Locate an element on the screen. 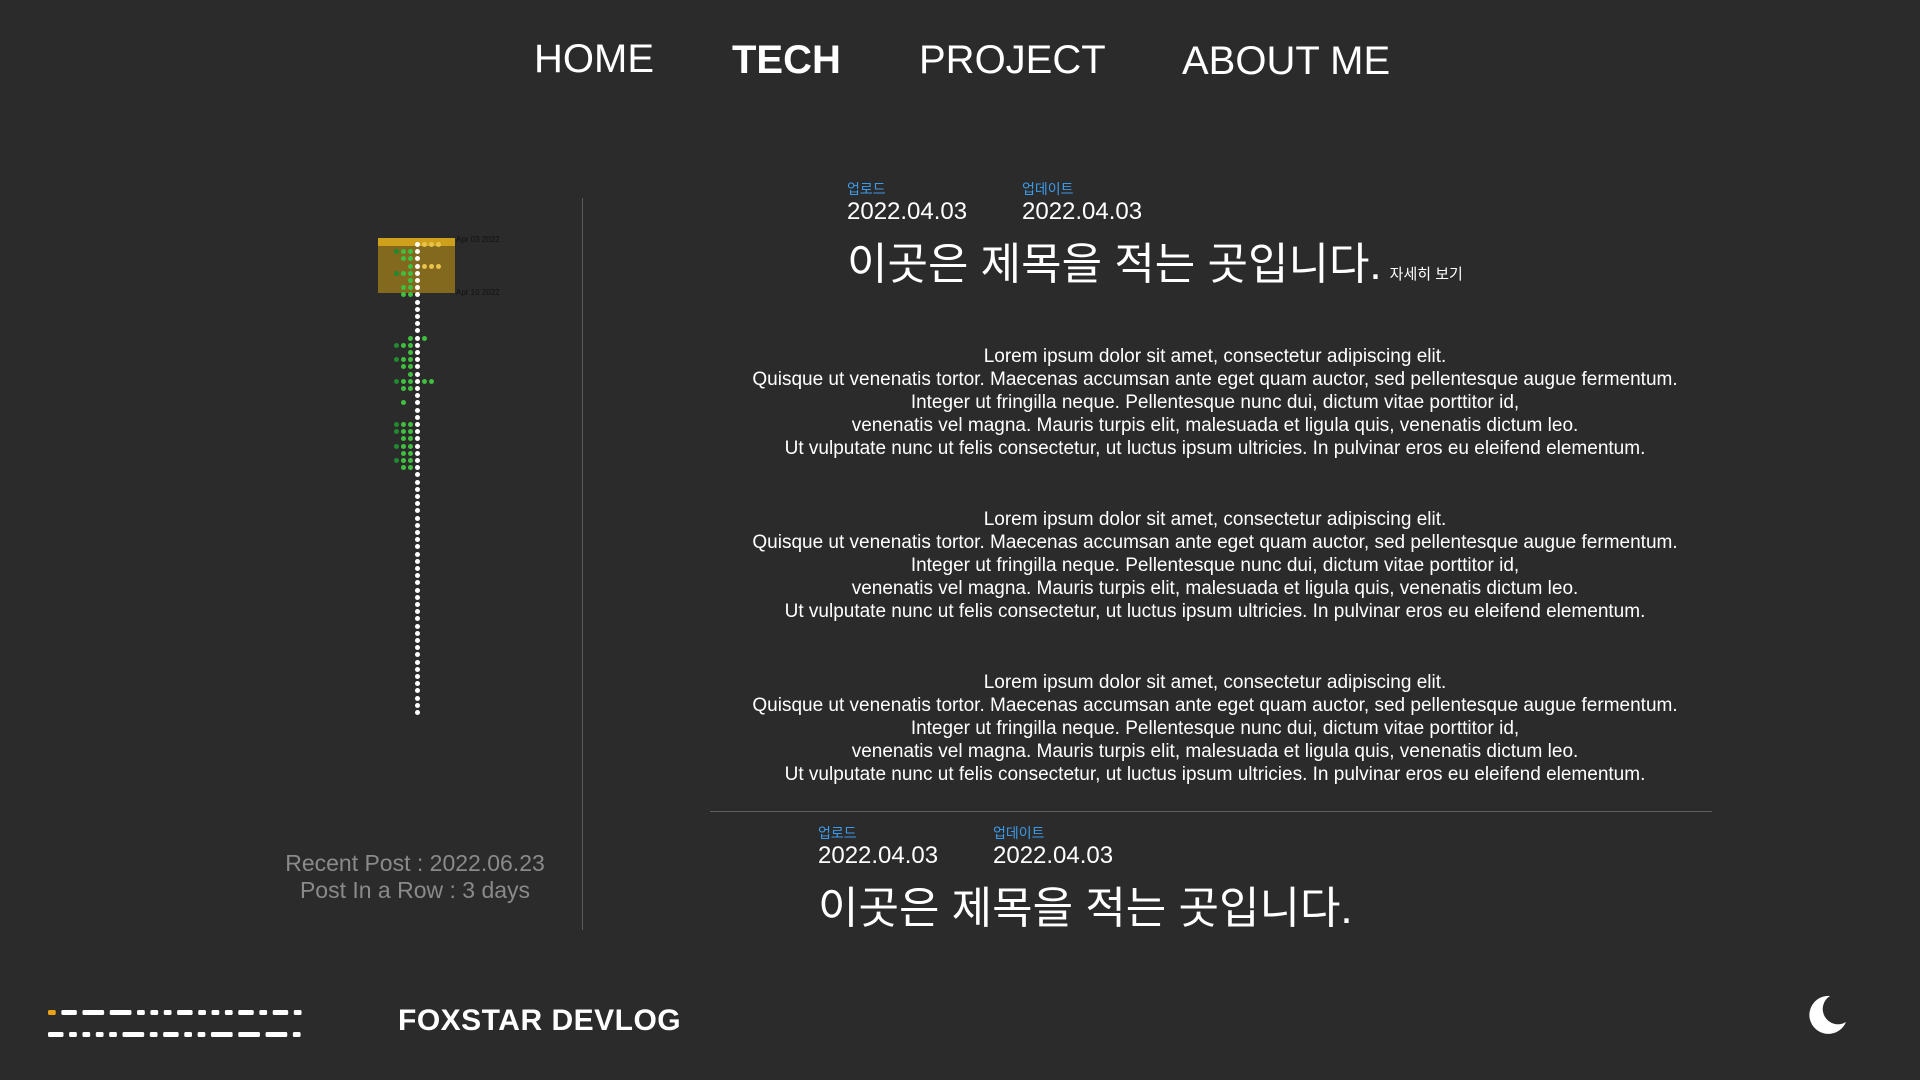 Image resolution: width=1920 pixels, height=1080 pixels. nav-project: PROJECT is located at coordinates (1012, 60).